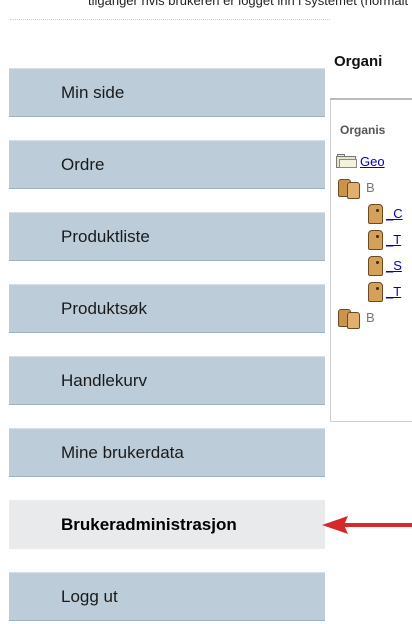 Image resolution: width=412 pixels, height=624 pixels. Describe the element at coordinates (93, 92) in the screenshot. I see `sidebar-item-label: Min side` at that location.